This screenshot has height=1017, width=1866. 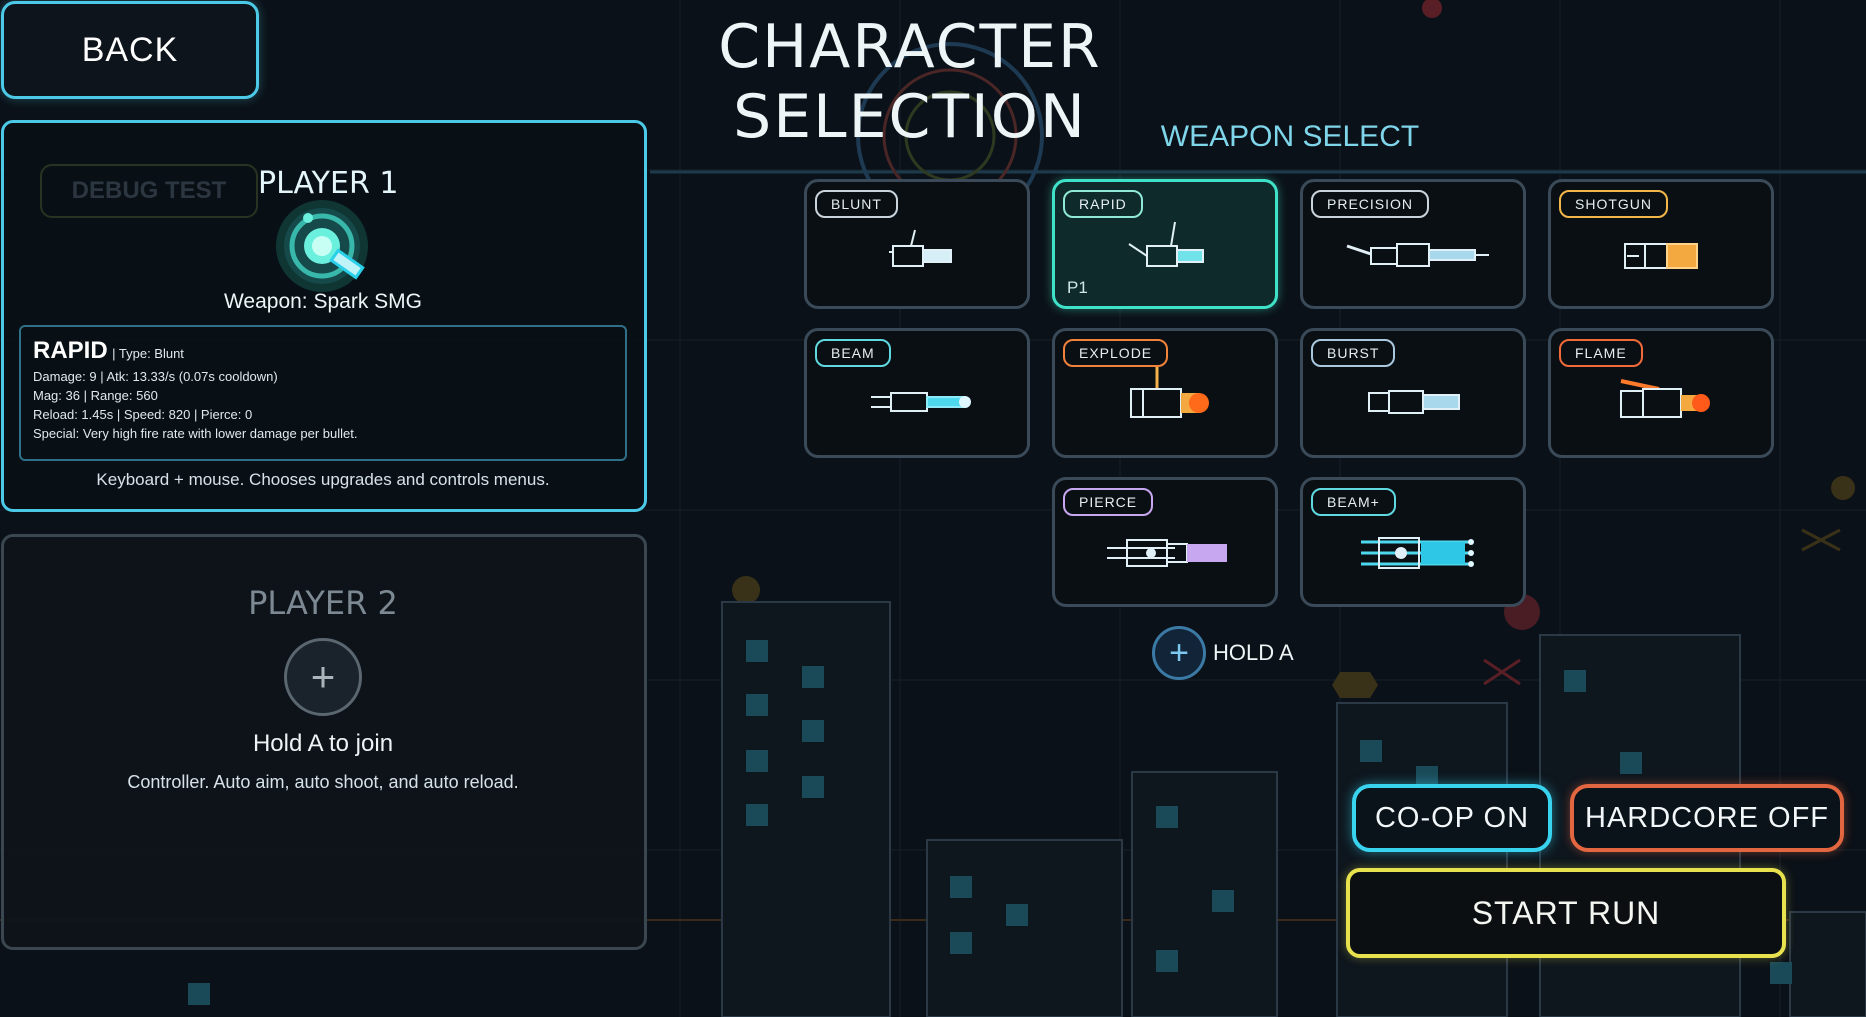 I want to click on weapon-card-shotgun: SHOTGUN, so click(x=1661, y=244).